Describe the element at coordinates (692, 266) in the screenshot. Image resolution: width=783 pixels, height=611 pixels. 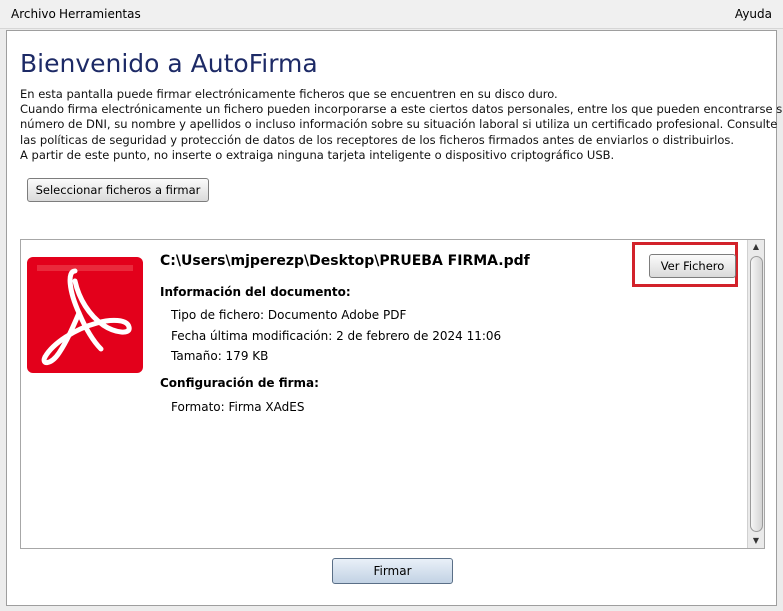
I see `view-file-button: Ver Fichero` at that location.